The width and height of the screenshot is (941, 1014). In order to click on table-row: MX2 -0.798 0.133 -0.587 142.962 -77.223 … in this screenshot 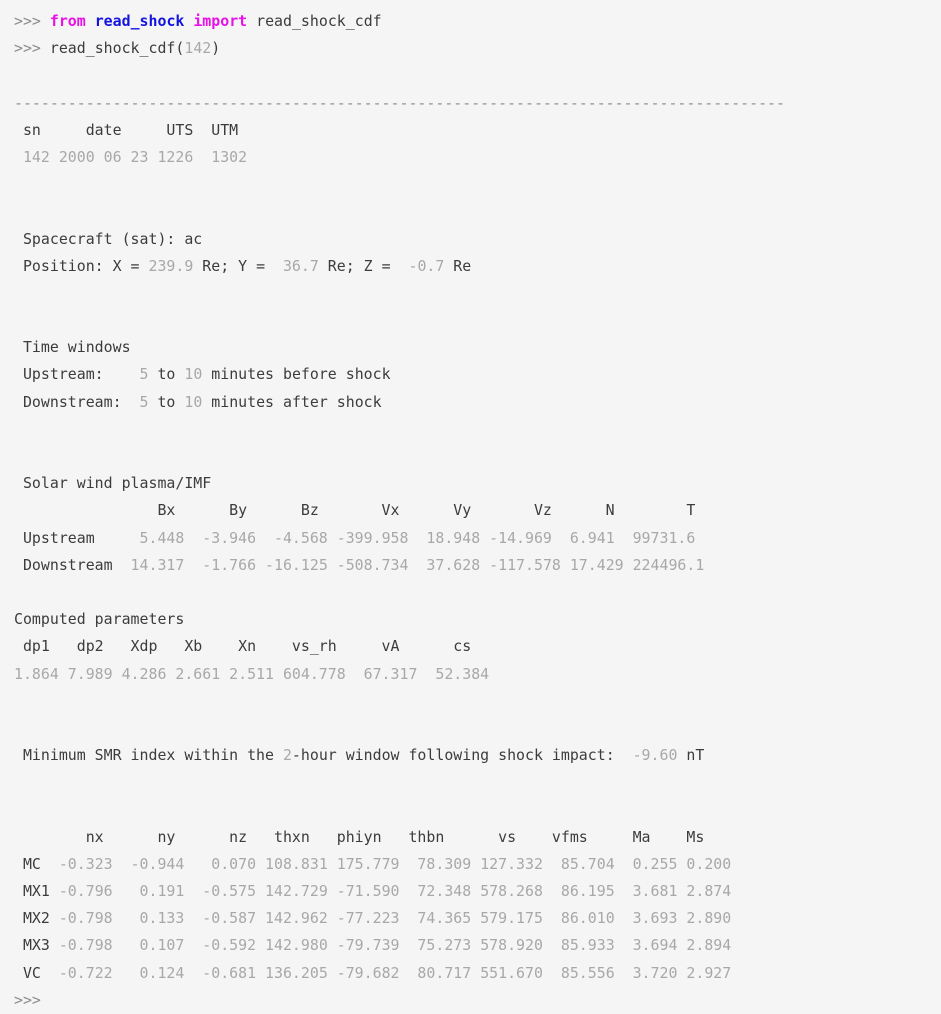, I will do `click(477, 918)`.